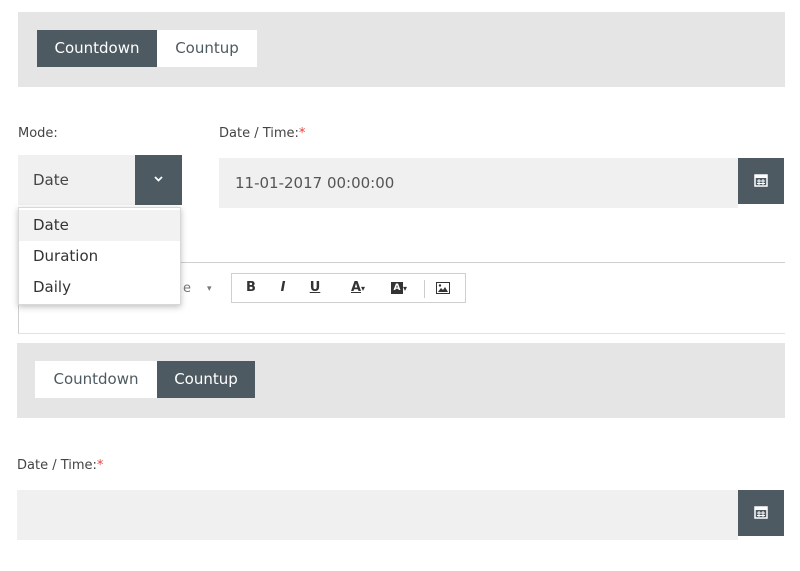 This screenshot has width=800, height=571. I want to click on mode-label: Mode:, so click(38, 133).